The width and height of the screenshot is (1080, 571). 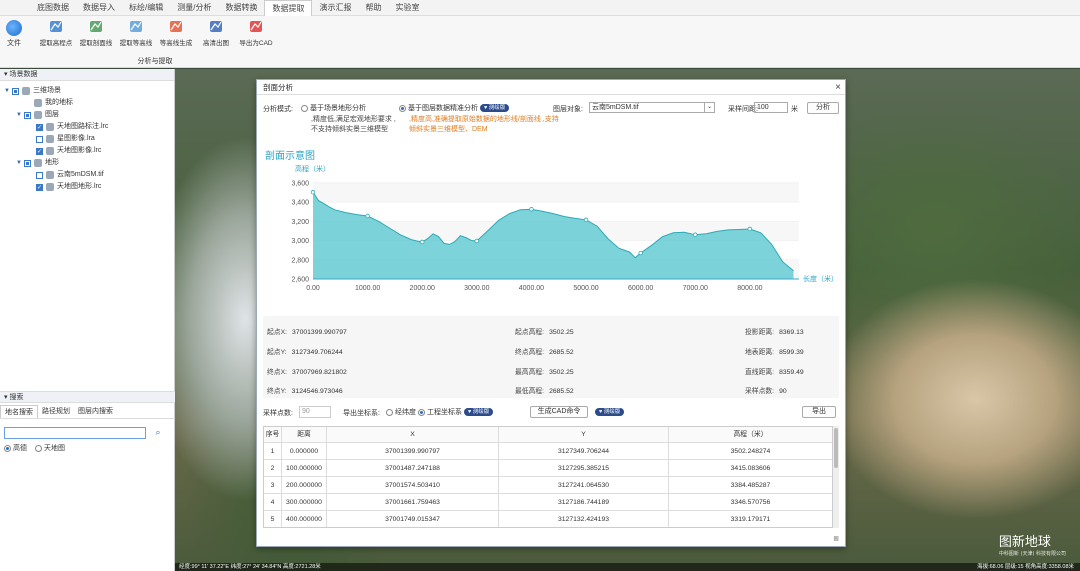 I want to click on stat-value: 3127349.706244, so click(x=317, y=352).